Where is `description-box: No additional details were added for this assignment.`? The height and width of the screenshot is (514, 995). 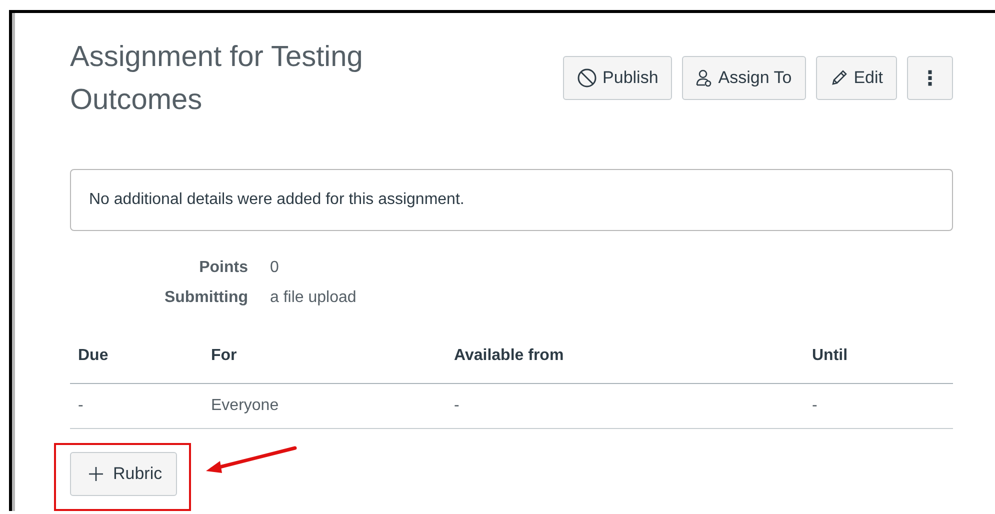
description-box: No additional details were added for this assignment. is located at coordinates (511, 200).